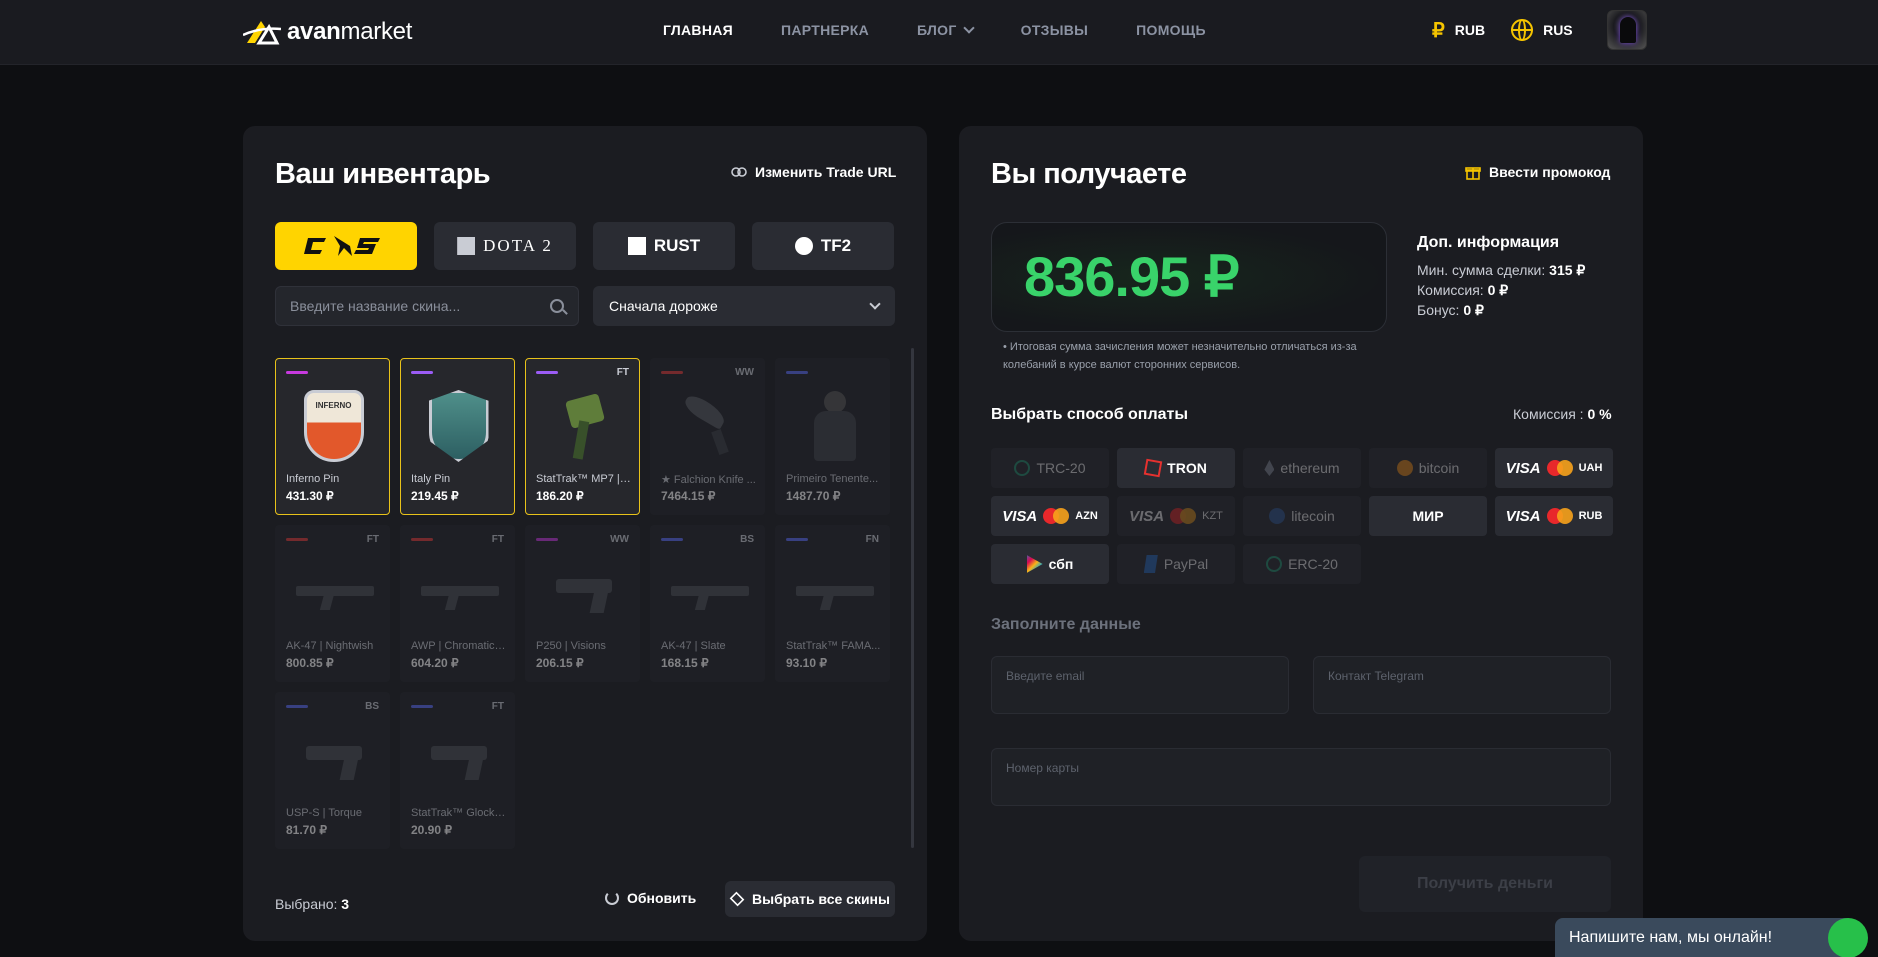  I want to click on nav-item-reviews: ОТЗЫВЫ, so click(1055, 30).